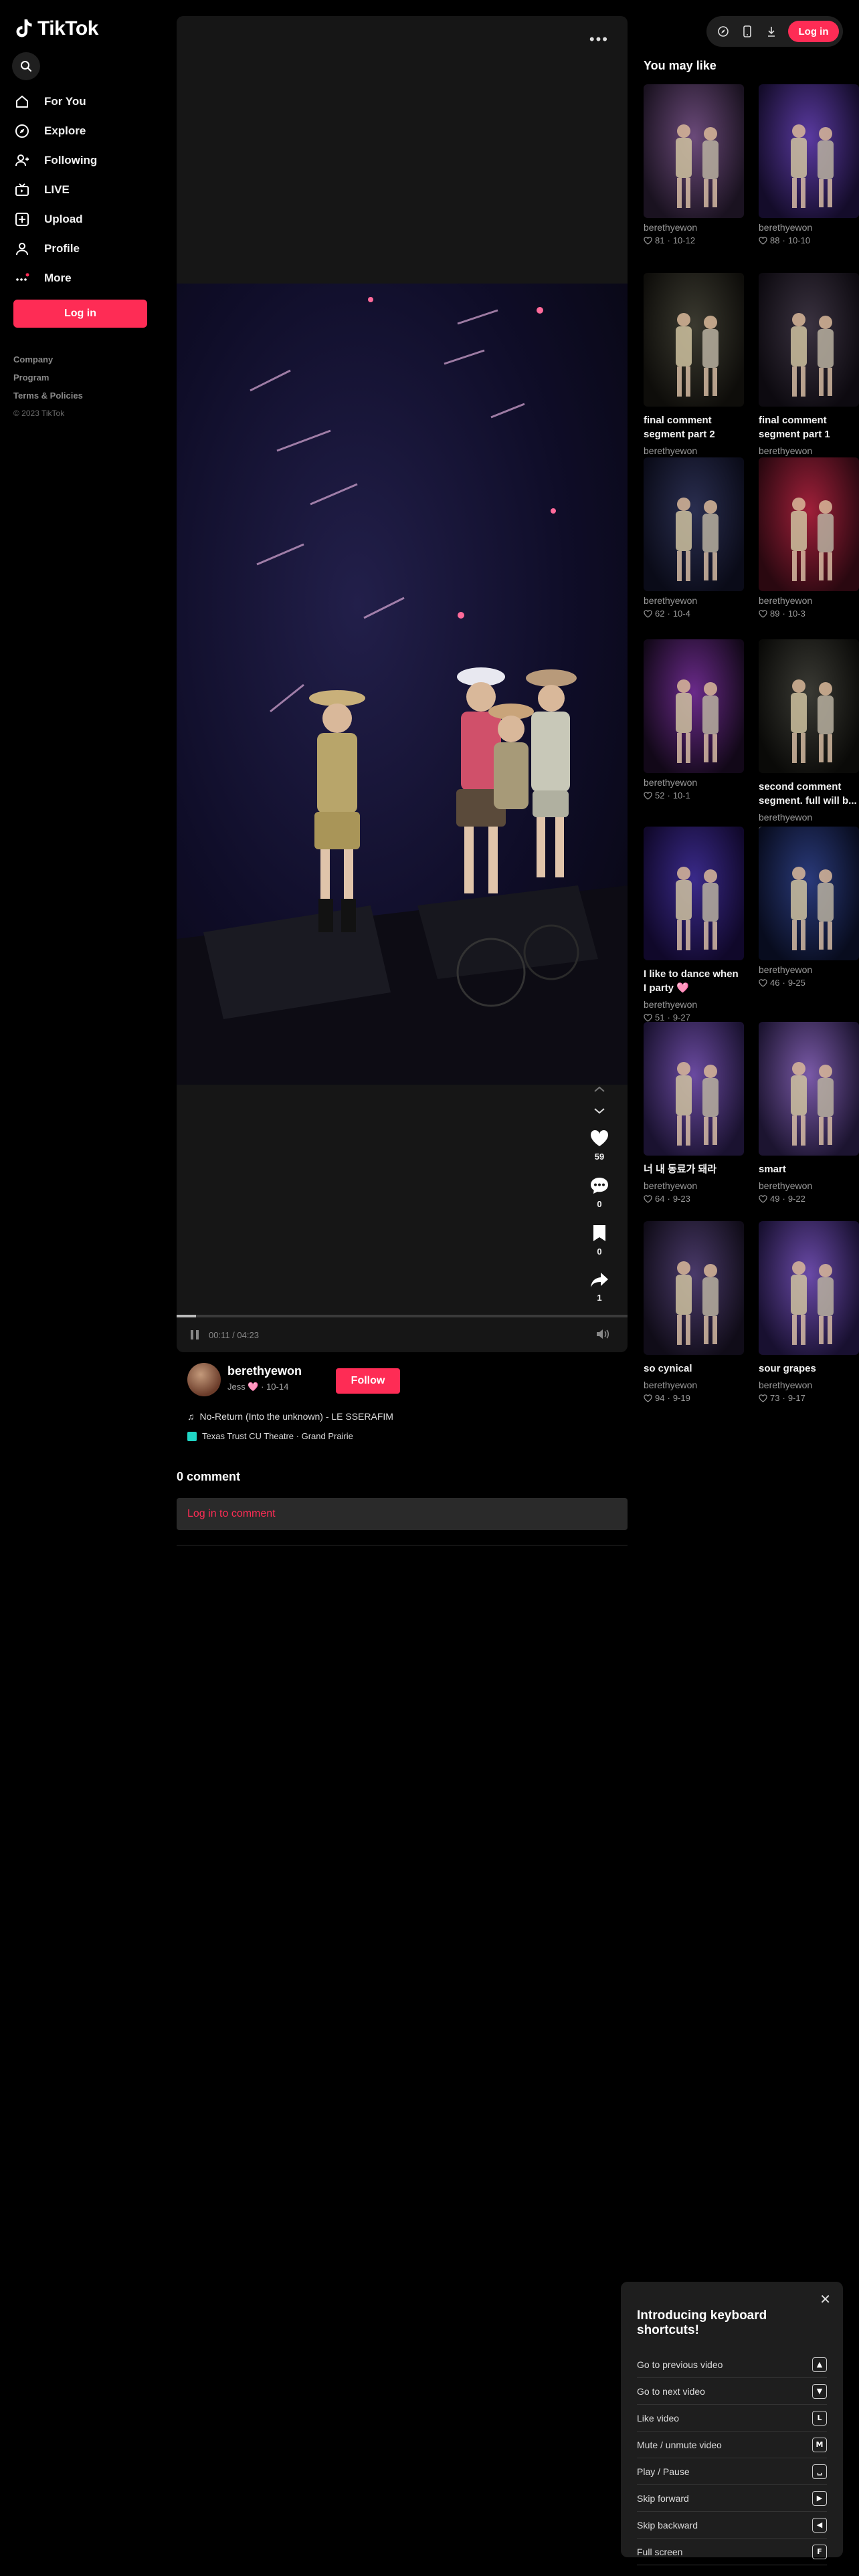 This screenshot has width=859, height=2576. Describe the element at coordinates (48, 378) in the screenshot. I see `footer-program-link: Program` at that location.